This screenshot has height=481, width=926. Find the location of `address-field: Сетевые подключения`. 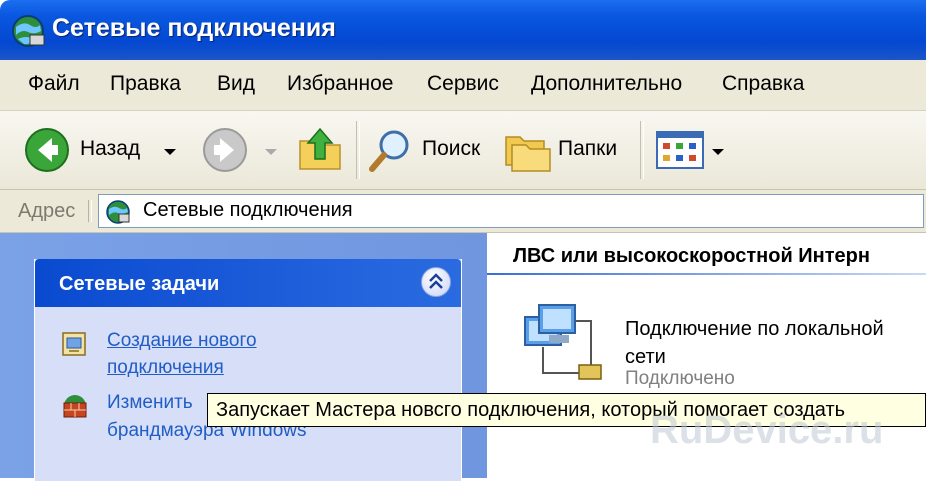

address-field: Сетевые подключения is located at coordinates (511, 211).